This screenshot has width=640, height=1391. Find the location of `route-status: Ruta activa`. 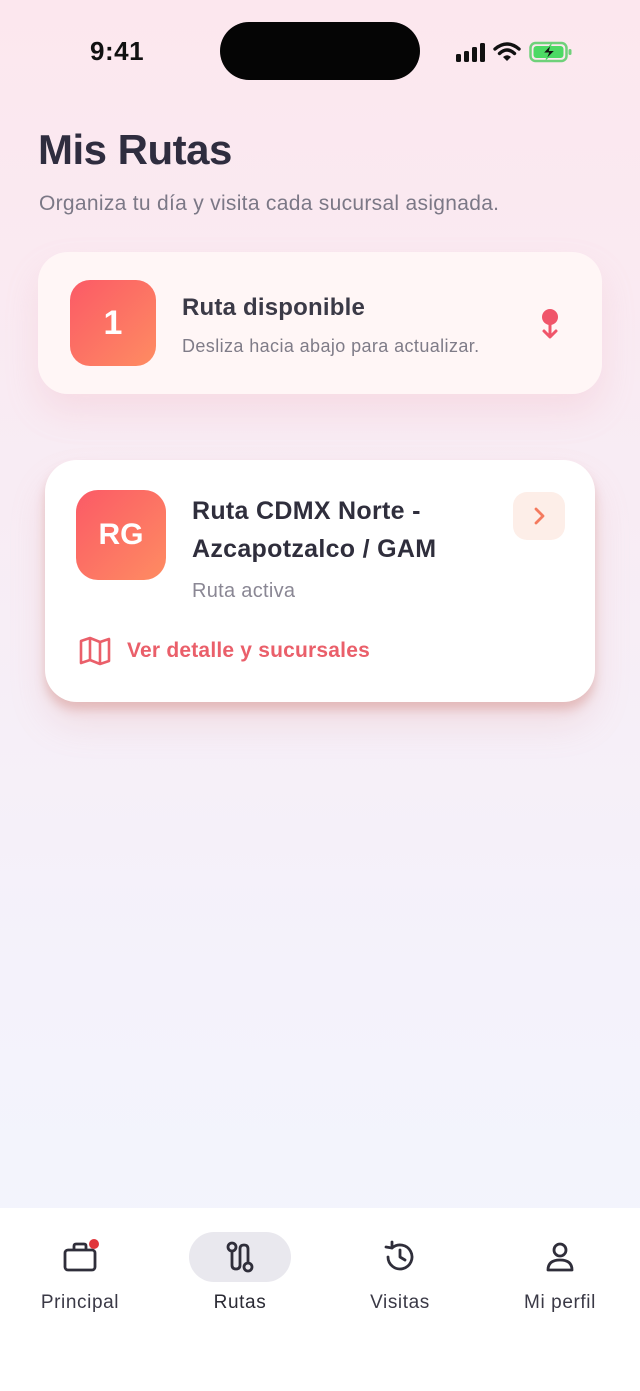

route-status: Ruta activa is located at coordinates (244, 591).